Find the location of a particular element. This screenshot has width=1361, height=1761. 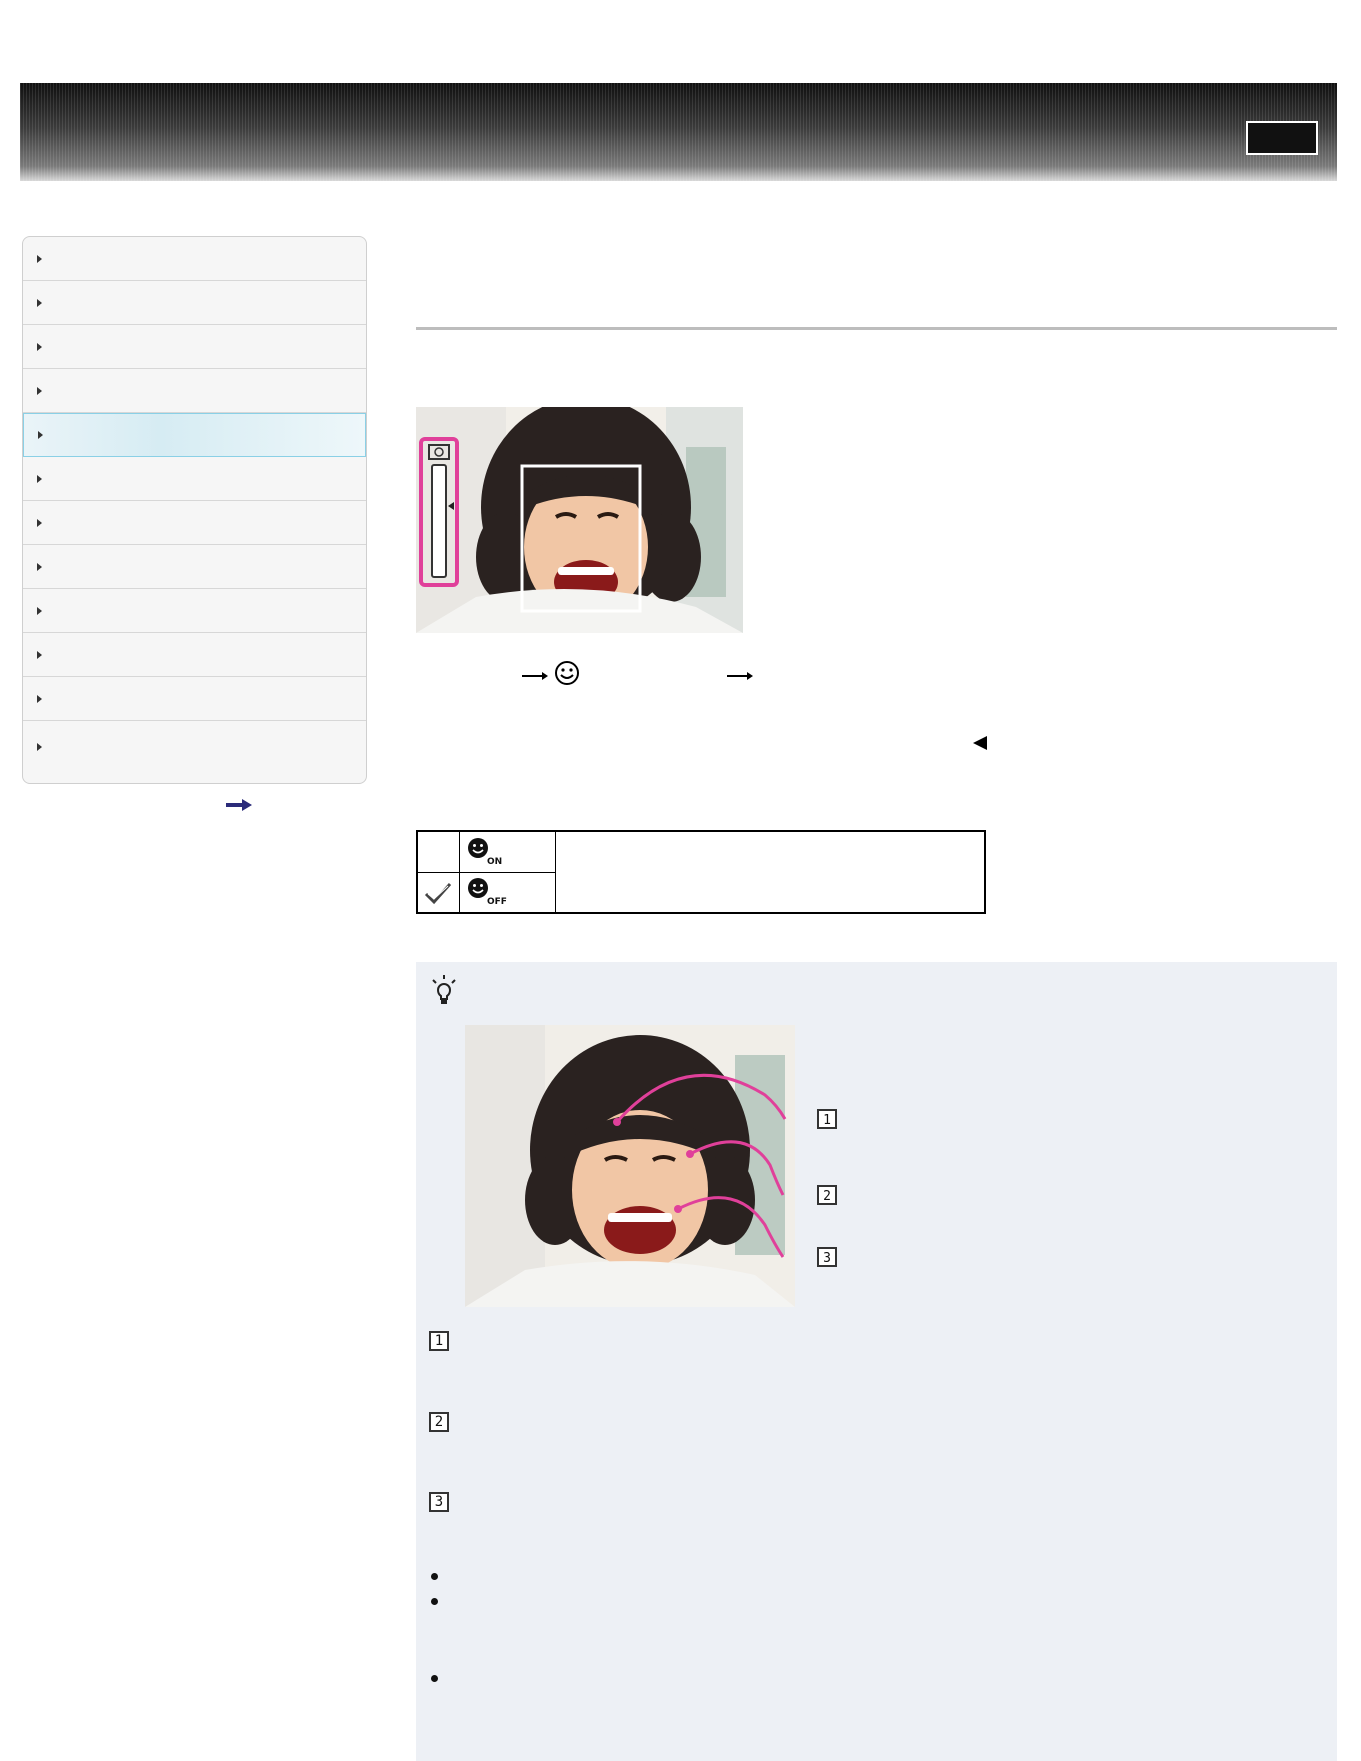

more-arrow-icon is located at coordinates (239, 805).